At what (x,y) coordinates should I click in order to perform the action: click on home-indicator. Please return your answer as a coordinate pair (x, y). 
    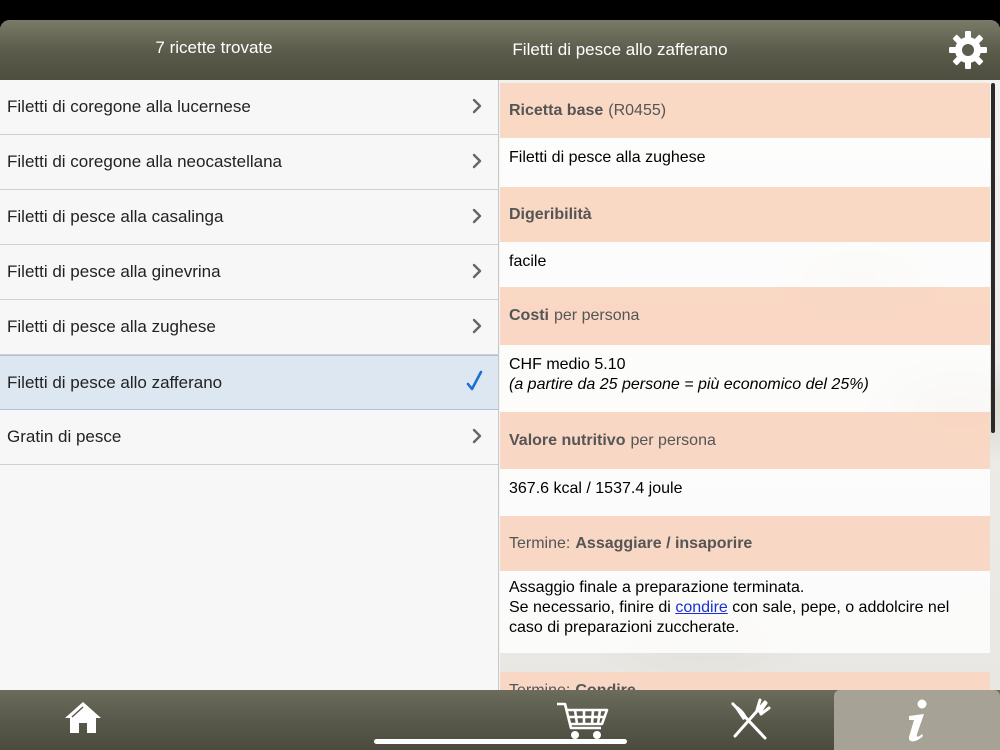
    Looking at the image, I should click on (500, 741).